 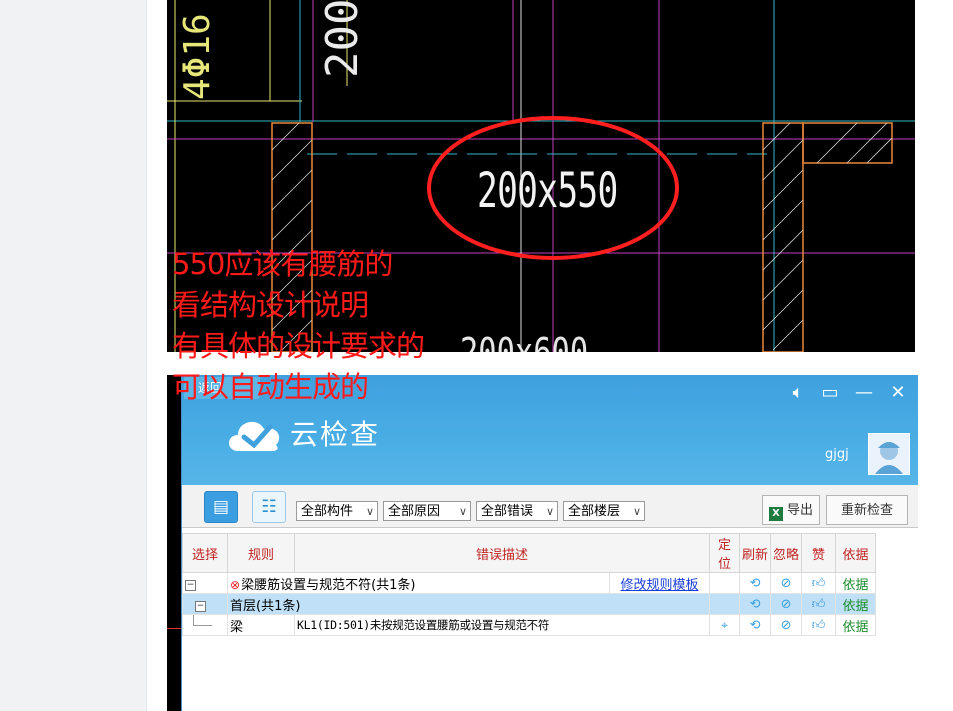 I want to click on col-like: 赞, so click(x=819, y=553).